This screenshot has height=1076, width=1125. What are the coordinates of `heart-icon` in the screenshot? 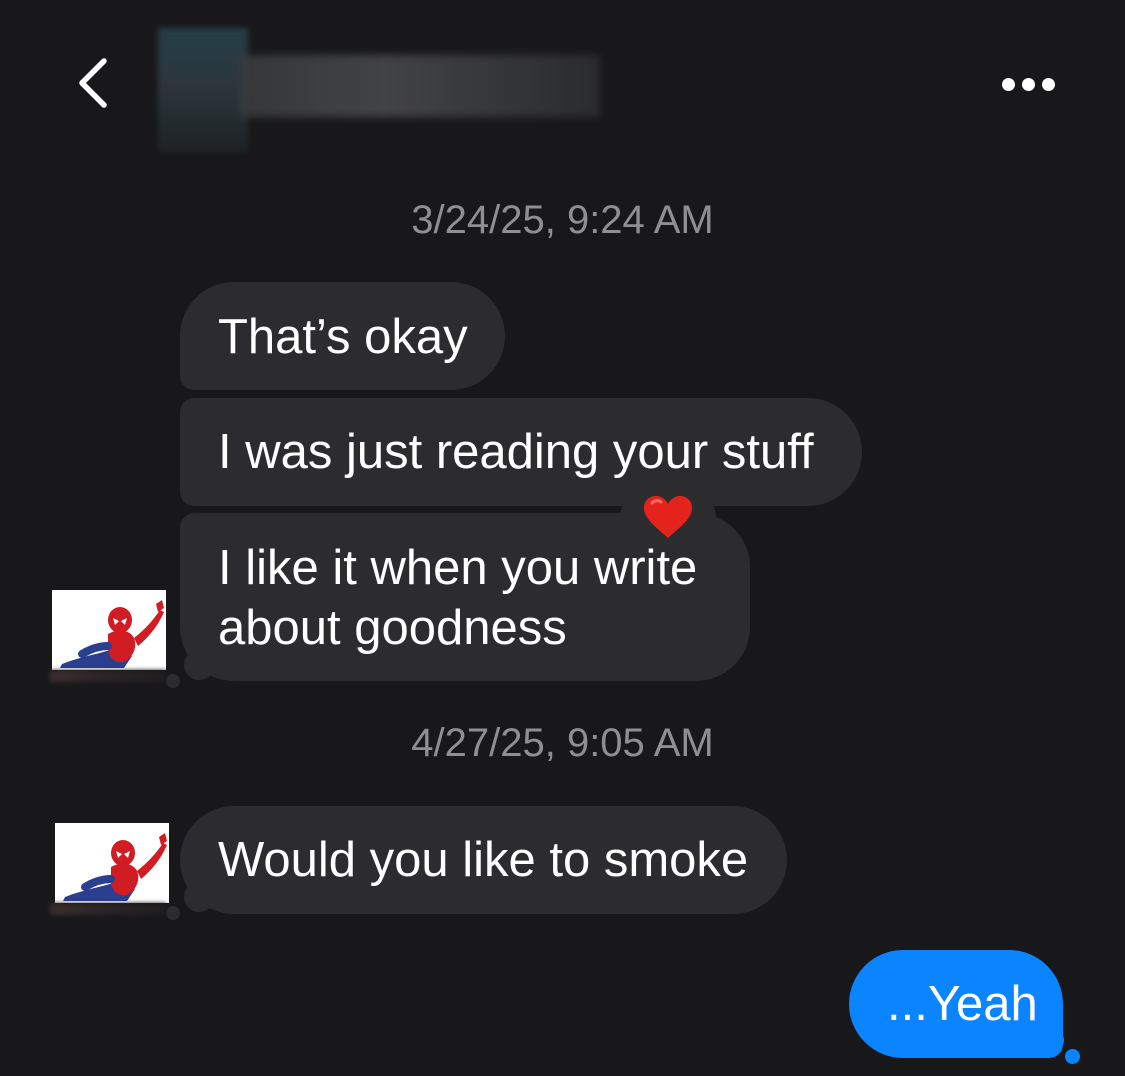 It's located at (668, 517).